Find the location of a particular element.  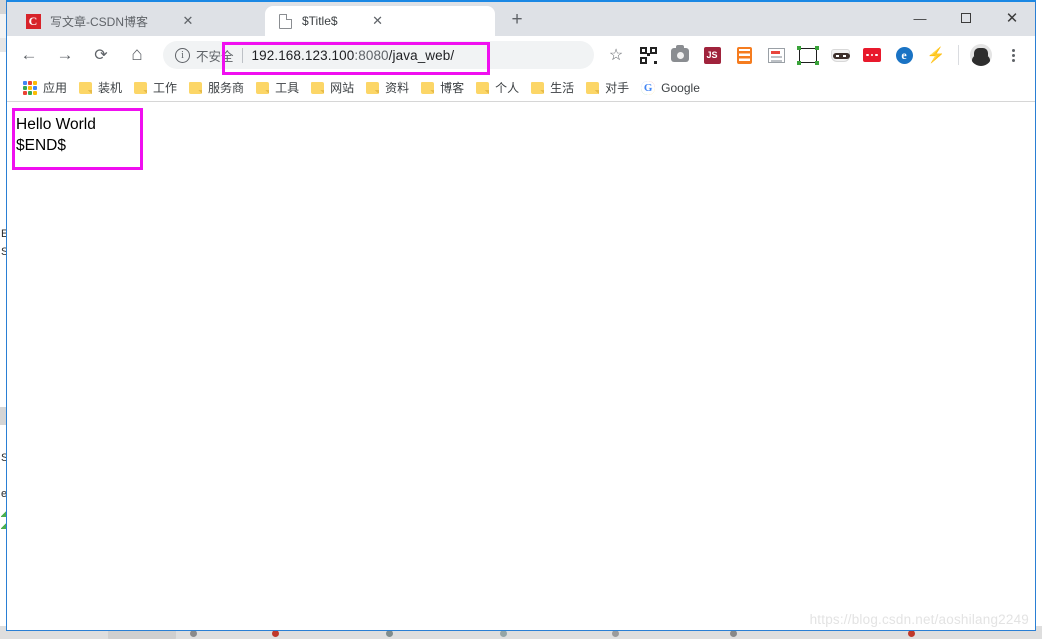

back-button: ← is located at coordinates (29, 55).